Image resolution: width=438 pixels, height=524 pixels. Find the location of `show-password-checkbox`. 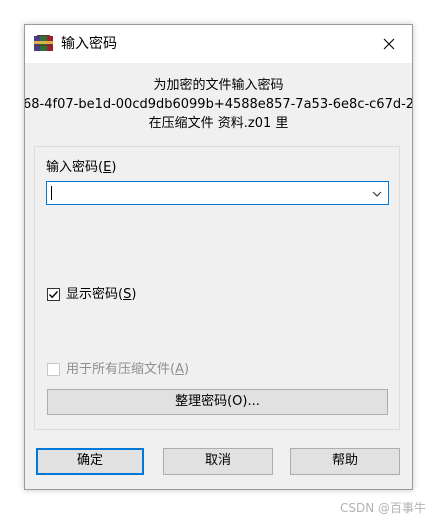

show-password-checkbox is located at coordinates (53, 294).